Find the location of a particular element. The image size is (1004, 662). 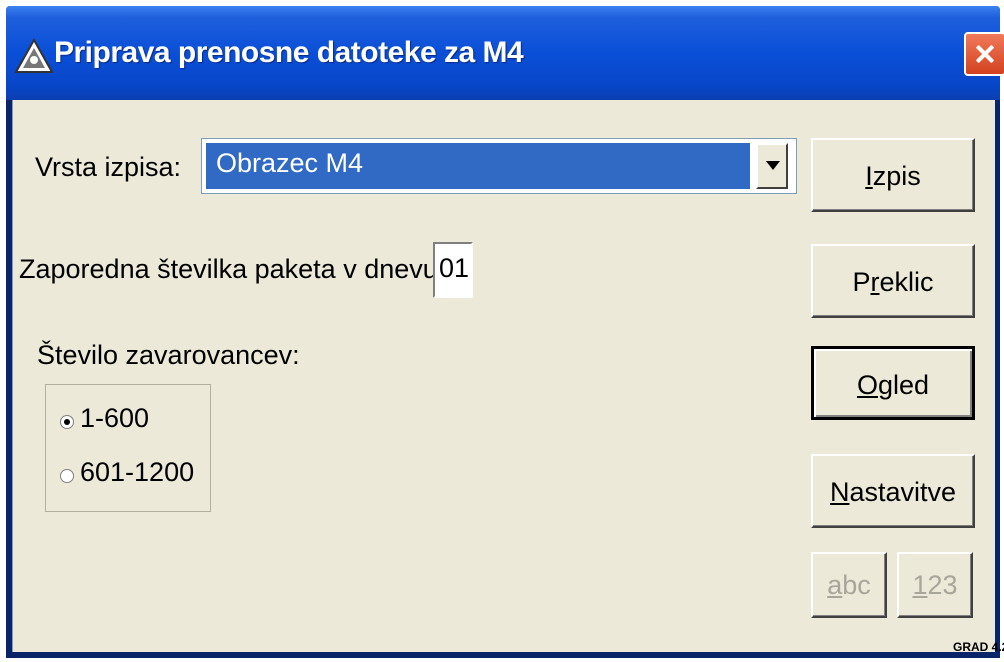

report-type-label: Vrsta izpisa: is located at coordinates (108, 167).